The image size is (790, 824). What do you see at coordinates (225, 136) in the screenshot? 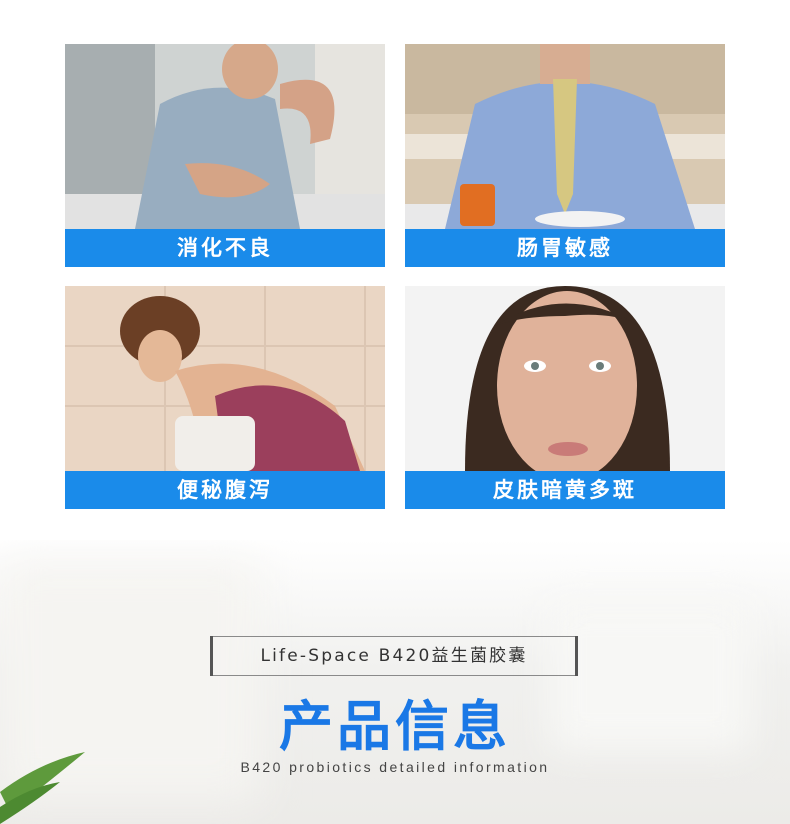
I see `man-holding-stomach-image` at bounding box center [225, 136].